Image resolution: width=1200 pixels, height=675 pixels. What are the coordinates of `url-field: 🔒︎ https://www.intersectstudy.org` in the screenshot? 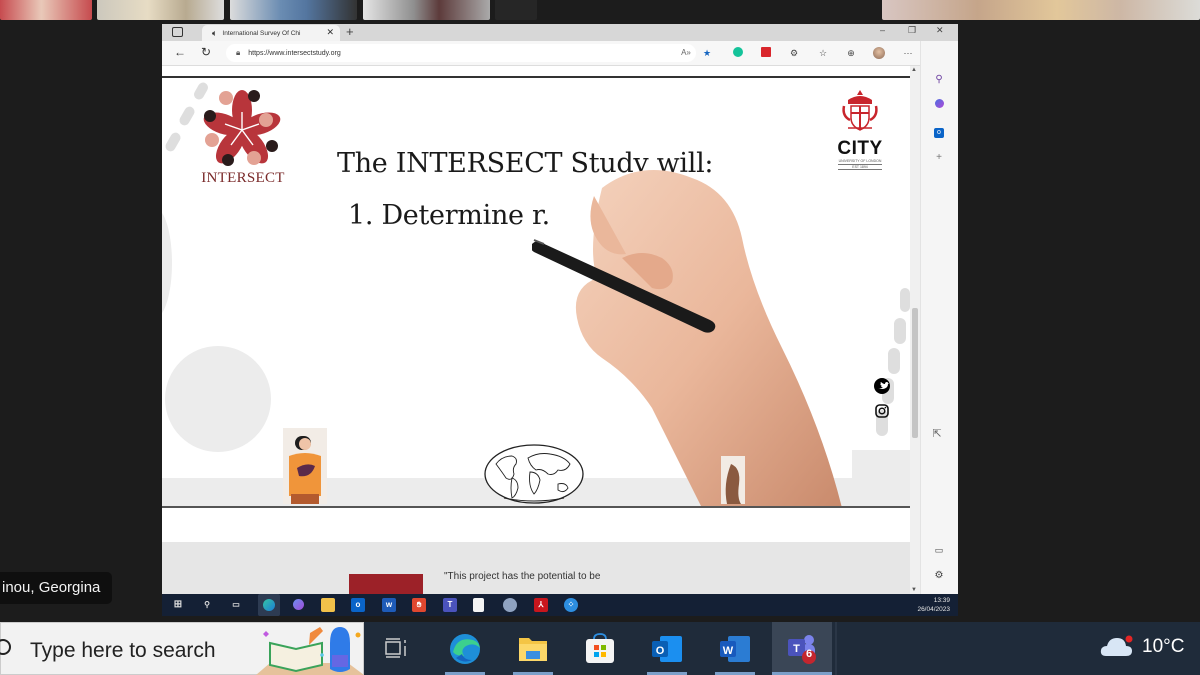 It's located at (461, 53).